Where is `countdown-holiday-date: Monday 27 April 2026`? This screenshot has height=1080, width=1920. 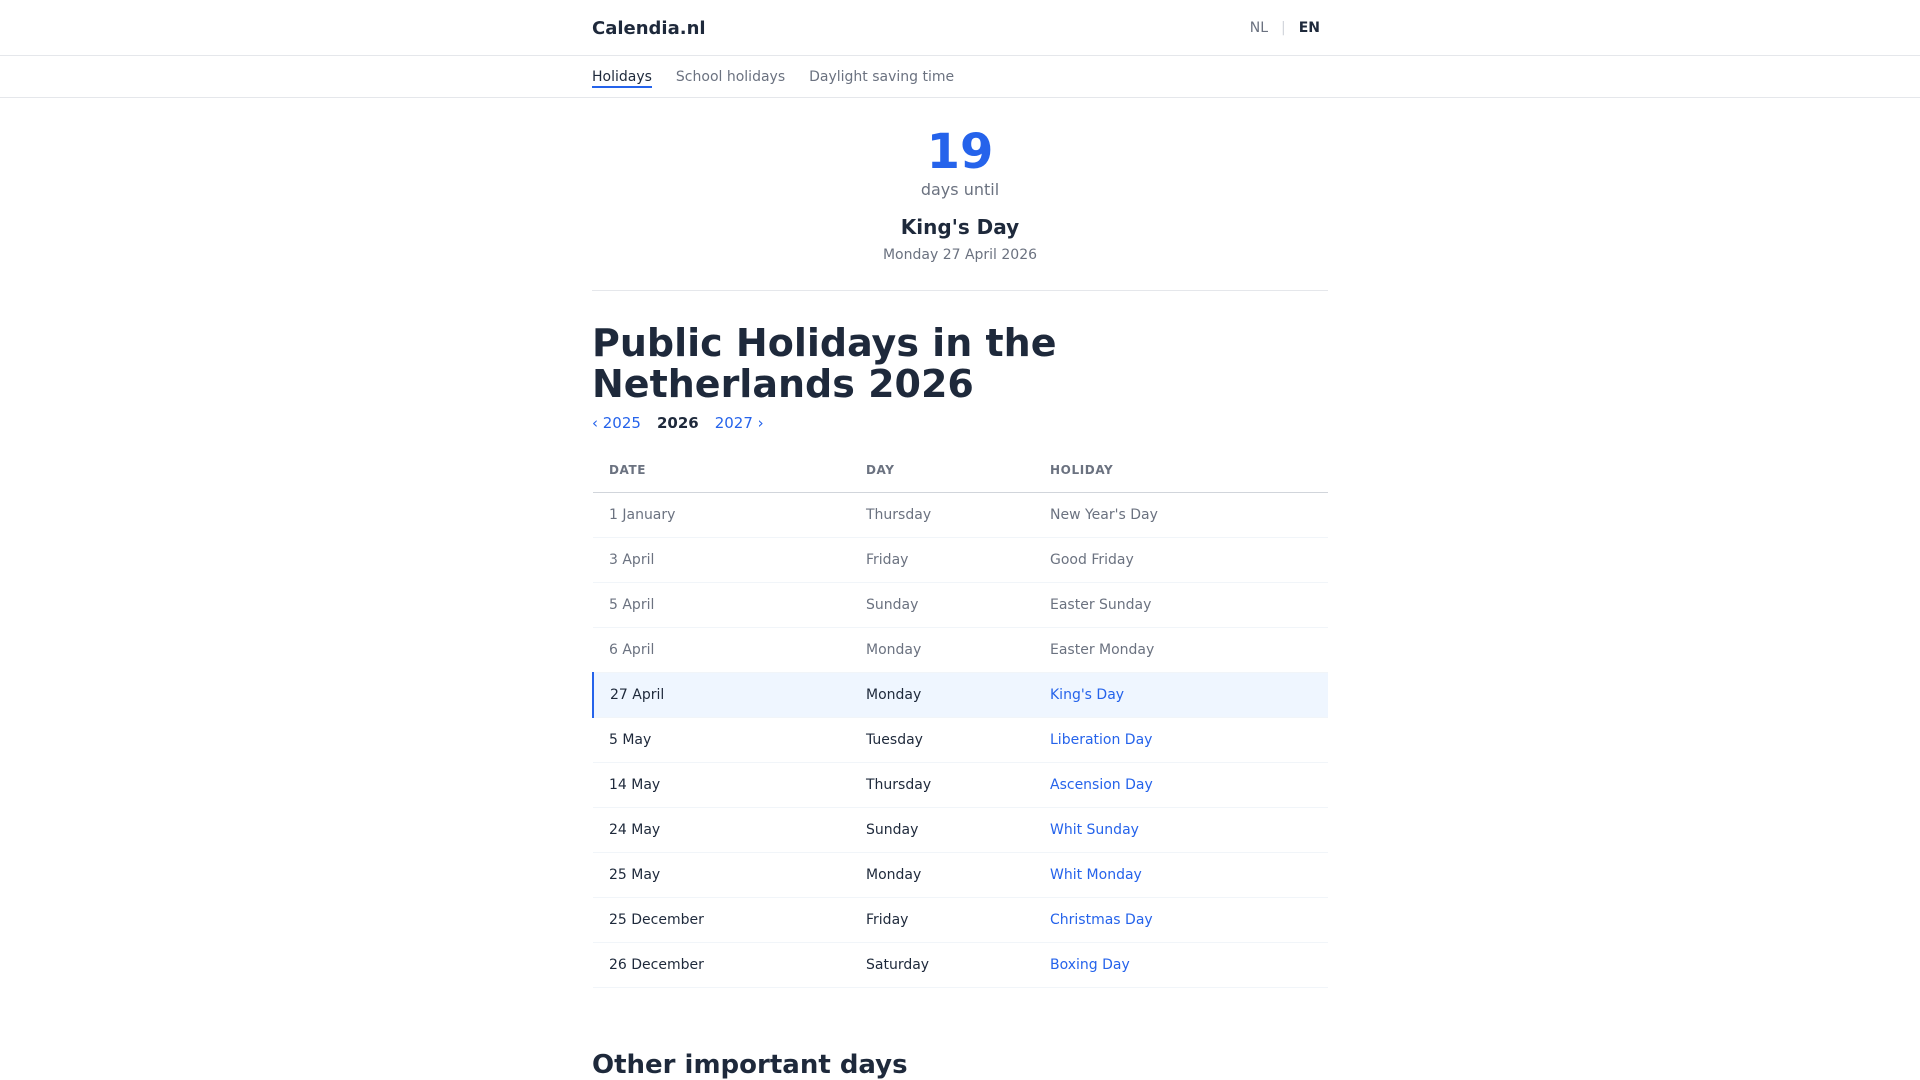
countdown-holiday-date: Monday 27 April 2026 is located at coordinates (960, 255).